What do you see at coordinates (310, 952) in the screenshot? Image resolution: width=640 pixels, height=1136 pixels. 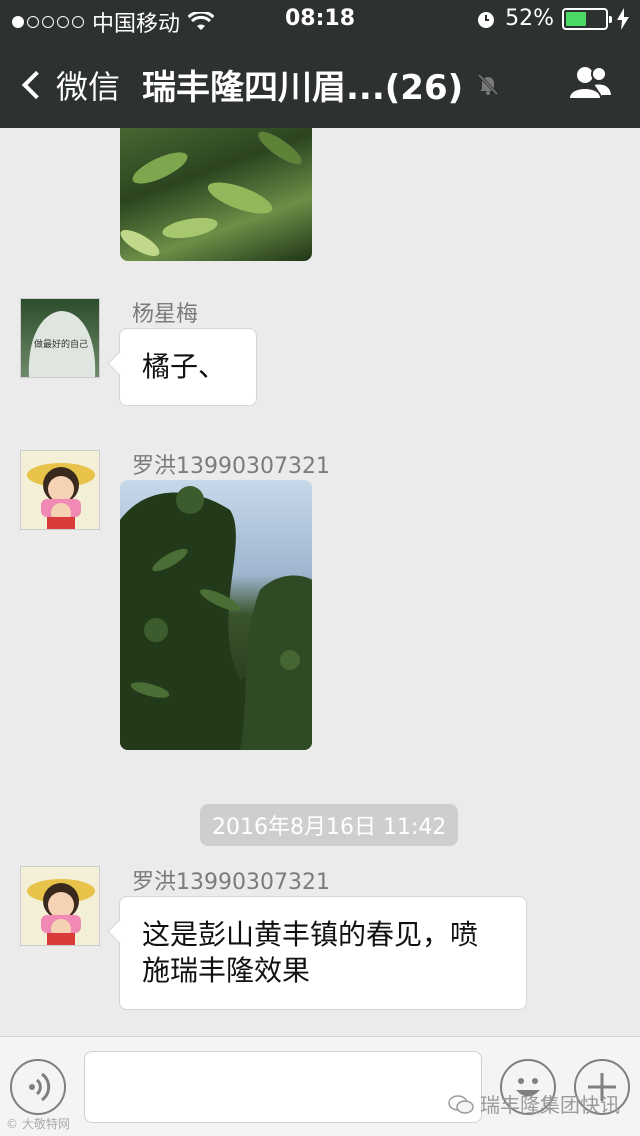 I see `message-text: 这是彭山黄丰镇的春见，喷施瑞丰隆效果` at bounding box center [310, 952].